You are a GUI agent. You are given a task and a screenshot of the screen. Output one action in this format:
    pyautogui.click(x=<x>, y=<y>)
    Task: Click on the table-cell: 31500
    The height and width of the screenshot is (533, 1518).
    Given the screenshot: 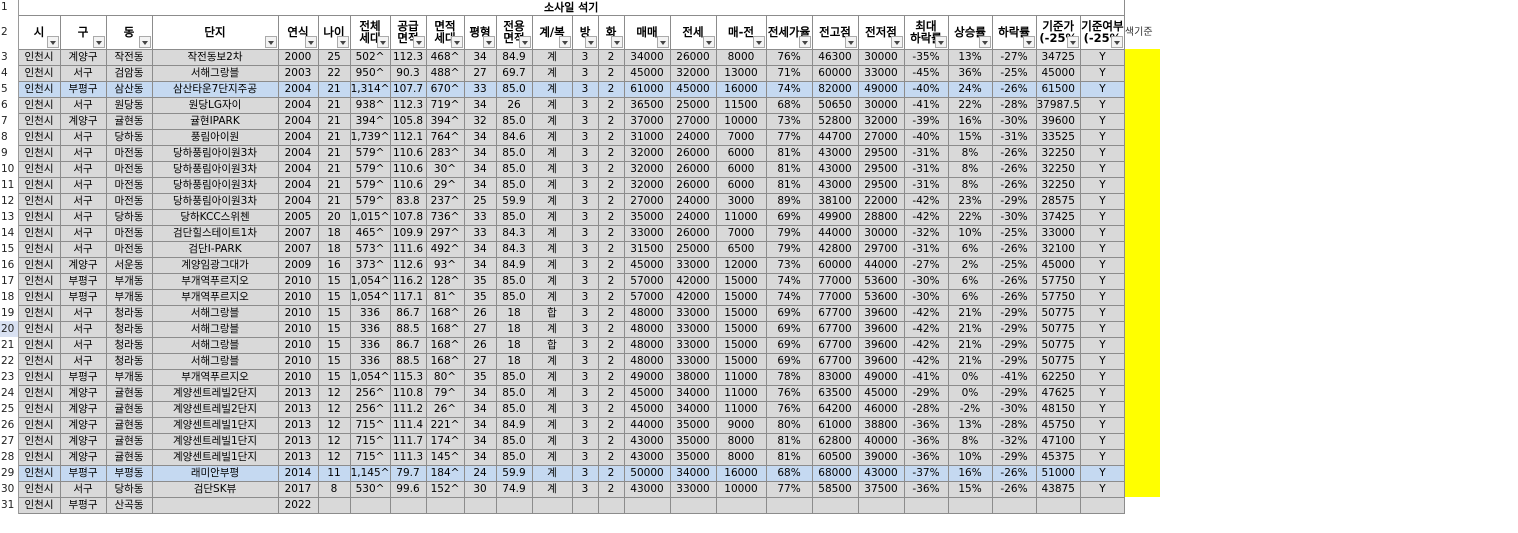 What is the action you would take?
    pyautogui.click(x=647, y=249)
    